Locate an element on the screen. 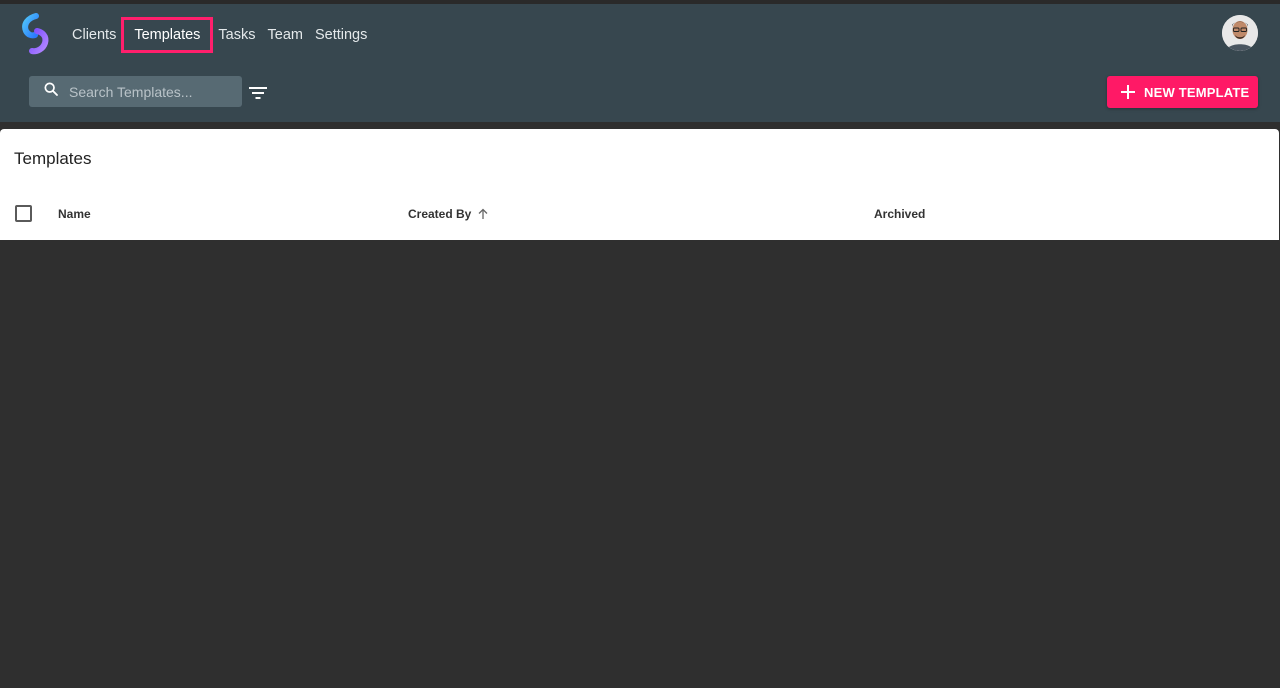 The image size is (1280, 693). app-logo-icon is located at coordinates (36, 34).